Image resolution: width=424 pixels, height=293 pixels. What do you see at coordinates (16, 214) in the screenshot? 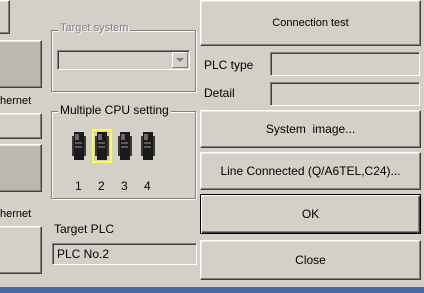
I see `left-label-ethernet-bottom: hernet` at bounding box center [16, 214].